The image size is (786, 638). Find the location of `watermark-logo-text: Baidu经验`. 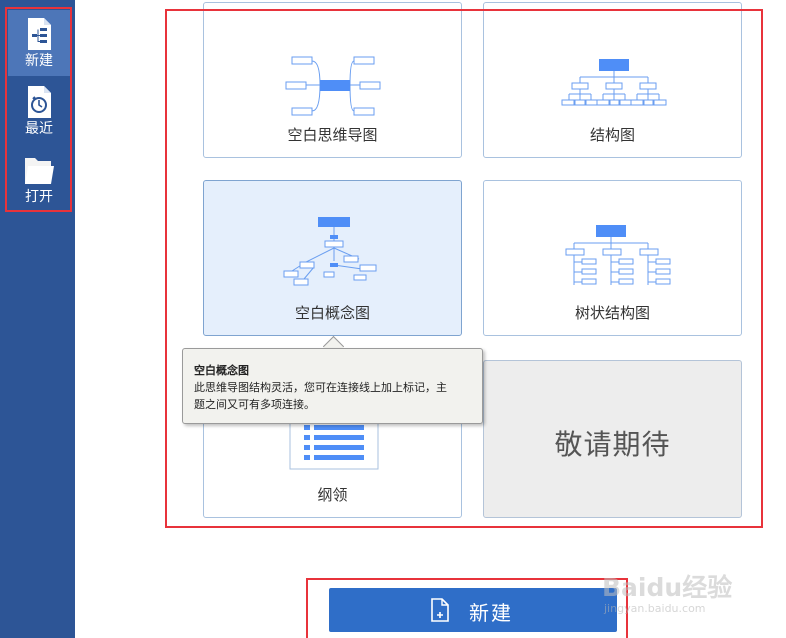

watermark-logo-text: Baidu经验 is located at coordinates (667, 587).